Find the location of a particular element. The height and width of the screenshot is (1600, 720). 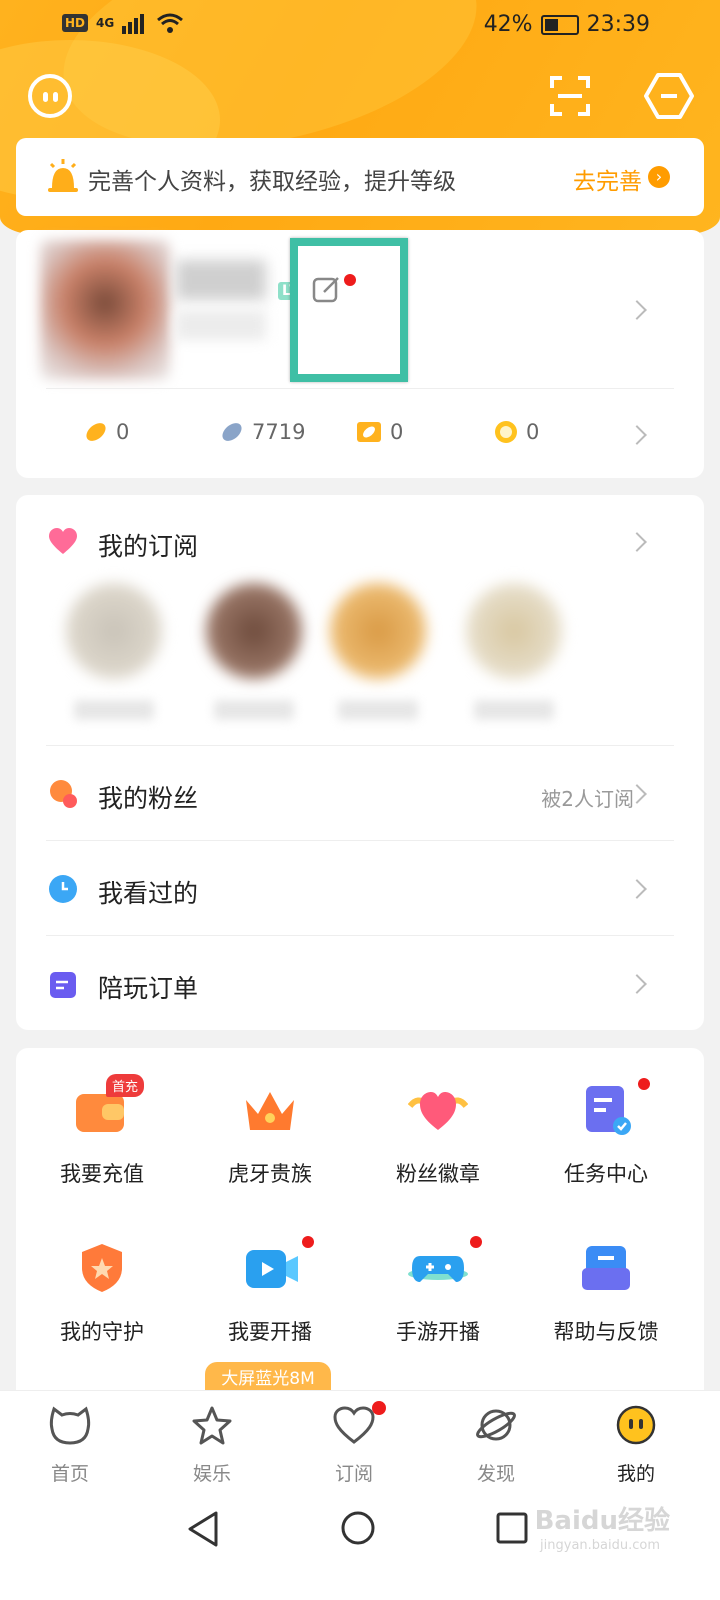

stat-coin: 0 is located at coordinates (516, 432).